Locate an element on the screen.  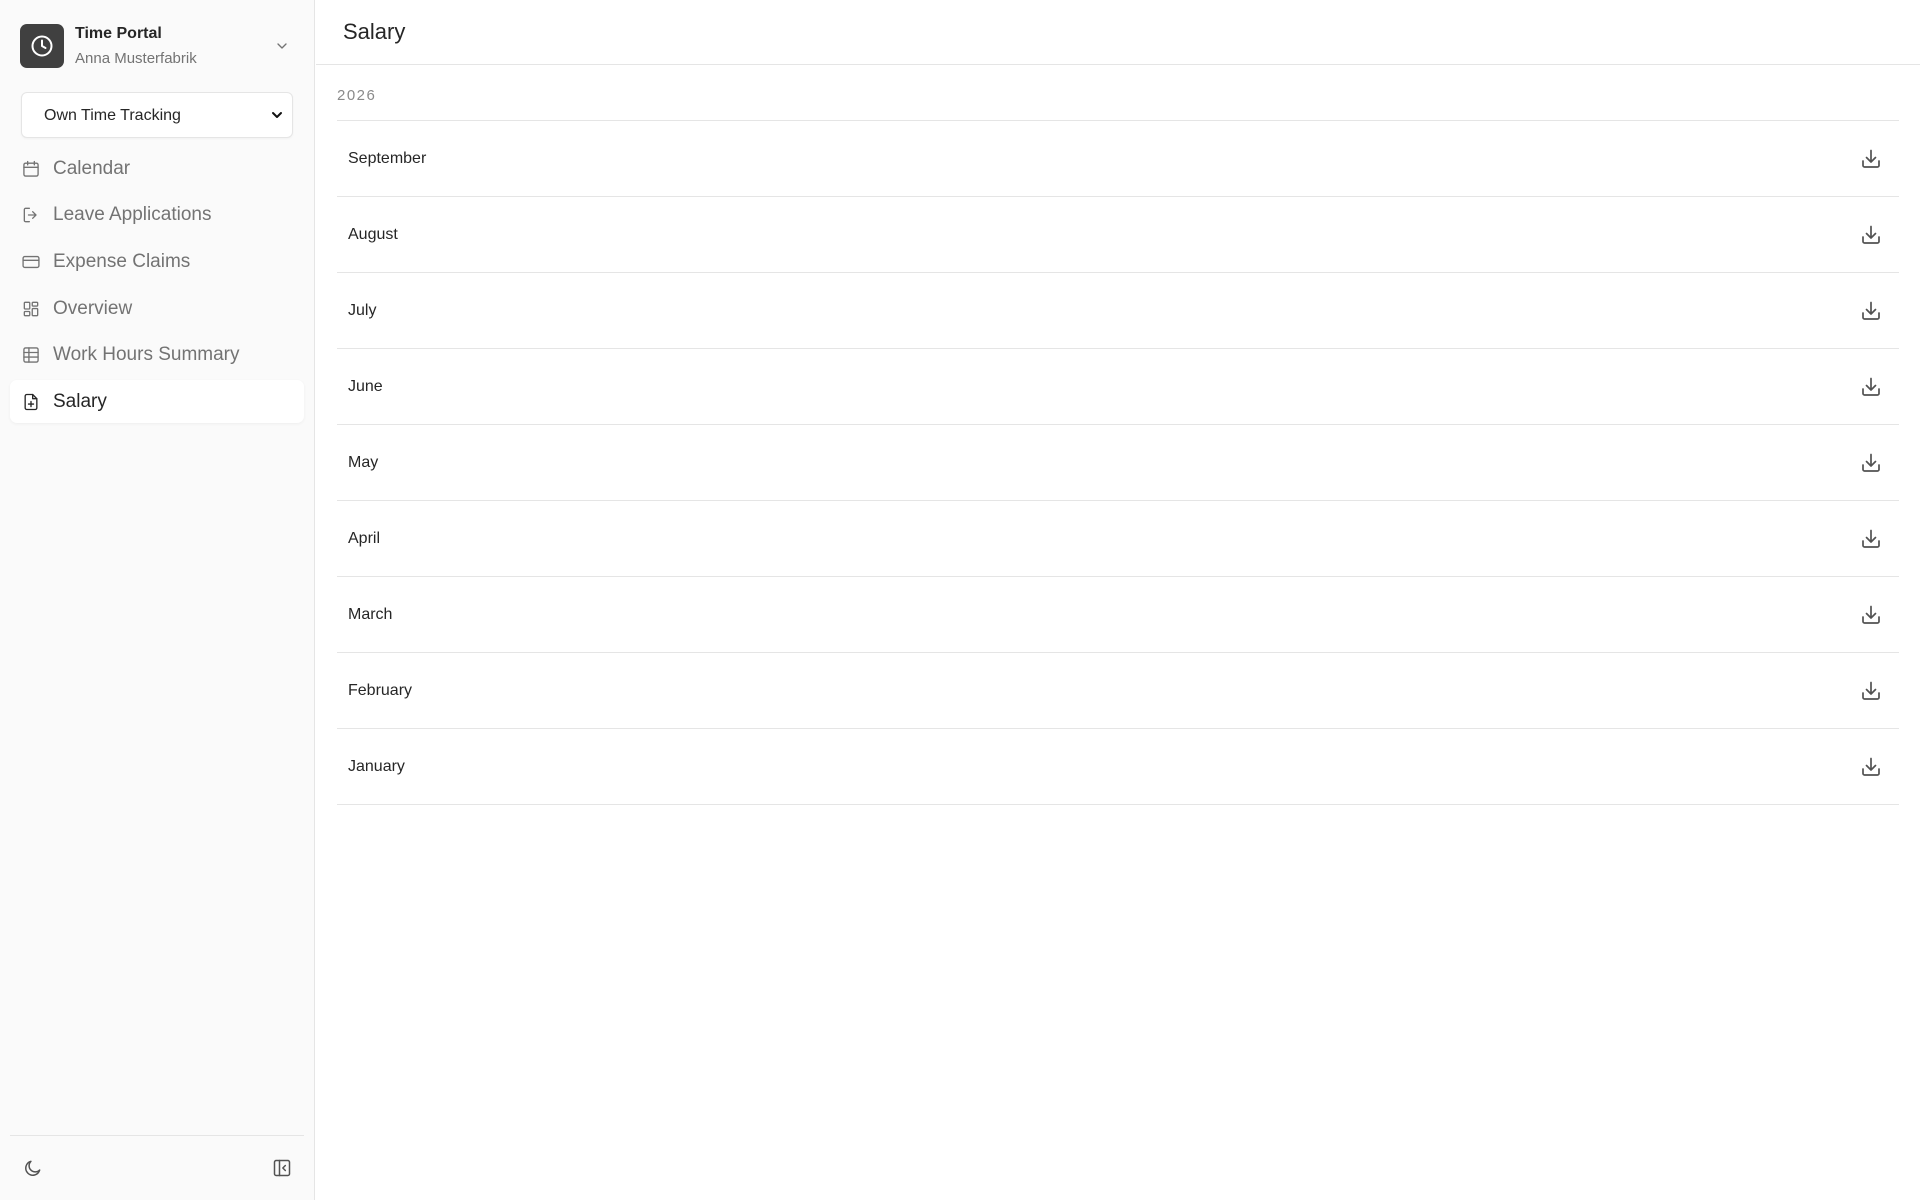
salary-month-row: March is located at coordinates (1118, 615).